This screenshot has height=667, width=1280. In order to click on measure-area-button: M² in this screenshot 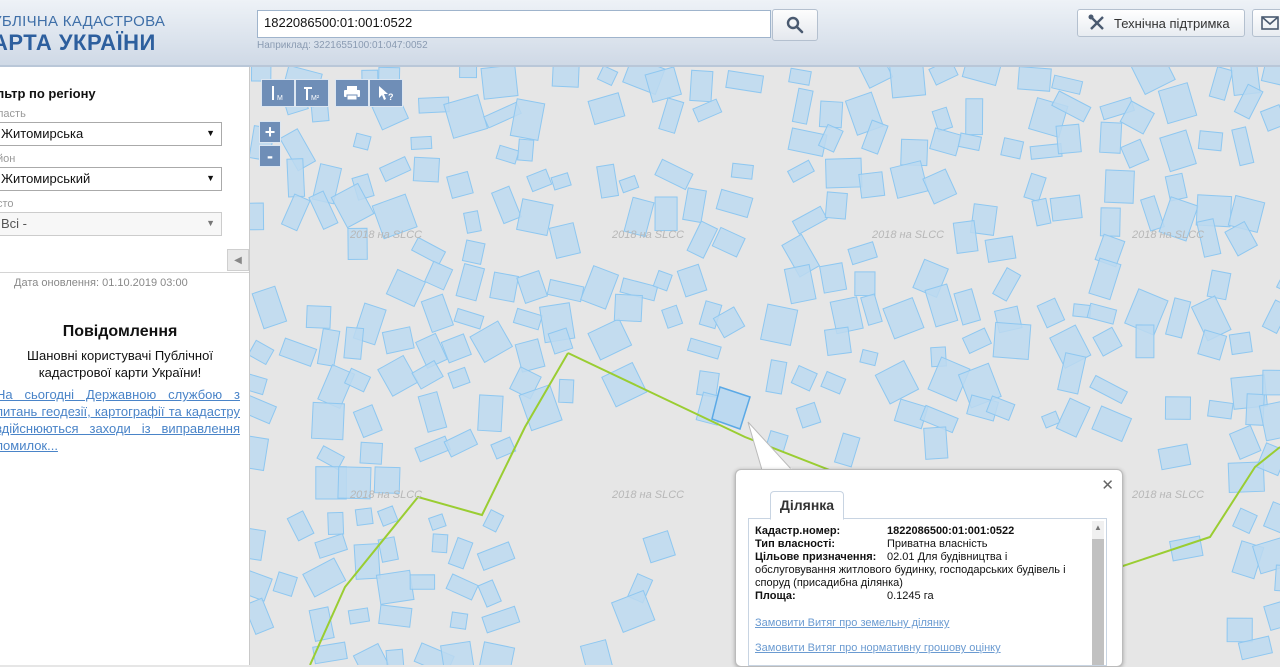, I will do `click(312, 93)`.